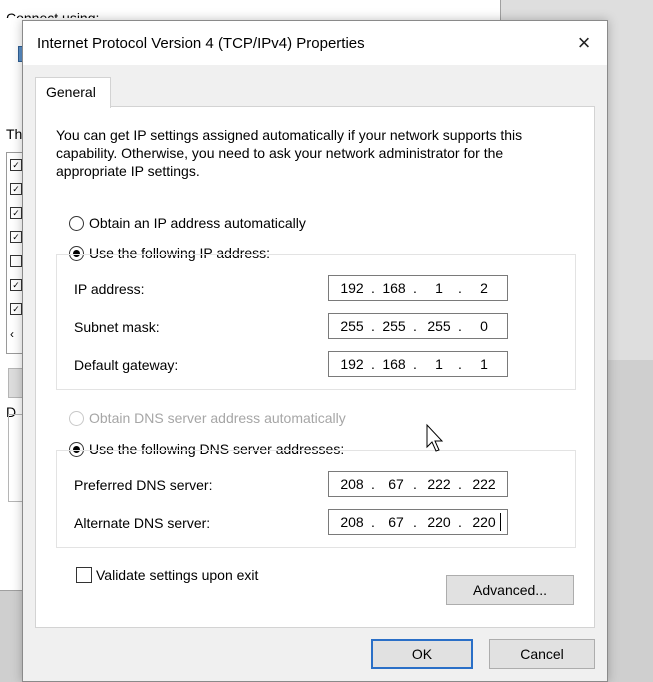 Image resolution: width=653 pixels, height=682 pixels. I want to click on tab-general-label: General, so click(71, 92).